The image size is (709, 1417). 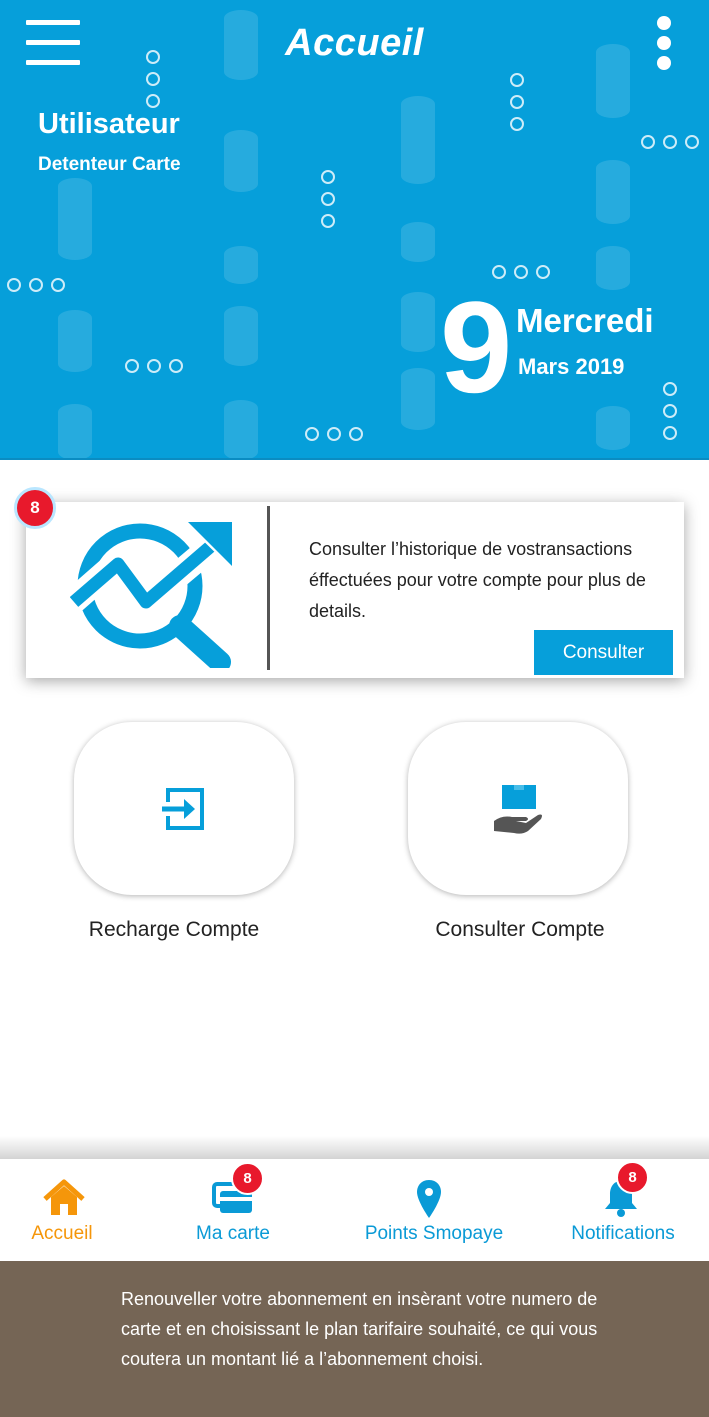 What do you see at coordinates (571, 366) in the screenshot?
I see `date-month-year: Mars 2019` at bounding box center [571, 366].